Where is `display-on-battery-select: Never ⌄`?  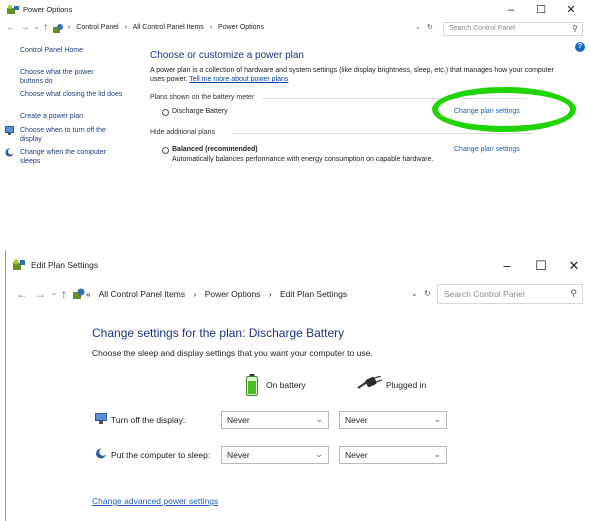 display-on-battery-select: Never ⌄ is located at coordinates (275, 420).